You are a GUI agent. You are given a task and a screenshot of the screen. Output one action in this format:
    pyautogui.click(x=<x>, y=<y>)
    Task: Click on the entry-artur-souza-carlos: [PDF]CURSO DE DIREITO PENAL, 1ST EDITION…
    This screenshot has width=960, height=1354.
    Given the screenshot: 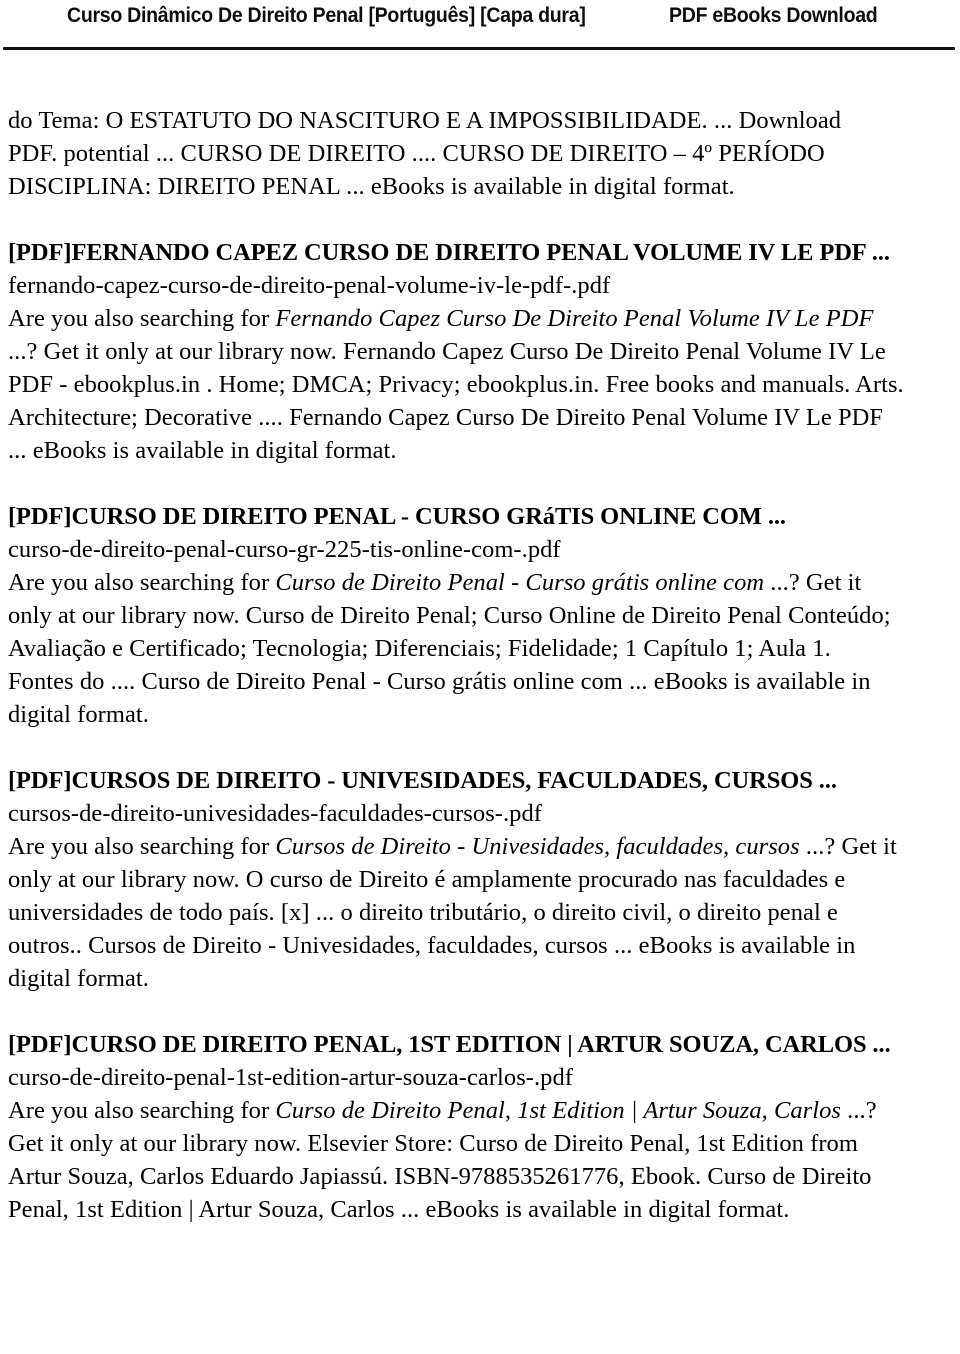 What is the action you would take?
    pyautogui.click(x=480, y=1127)
    